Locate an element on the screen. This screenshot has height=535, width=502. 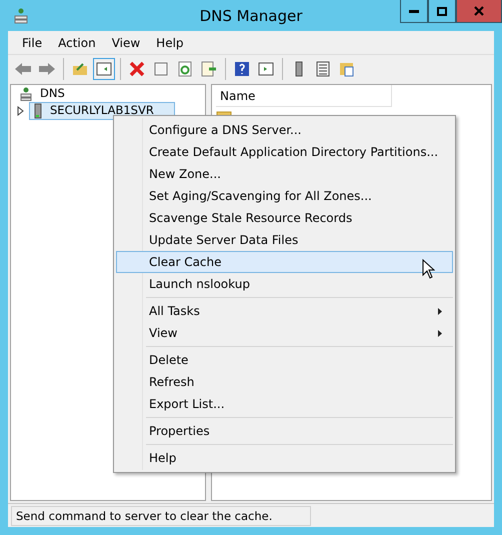
maximize-button is located at coordinates (442, 11).